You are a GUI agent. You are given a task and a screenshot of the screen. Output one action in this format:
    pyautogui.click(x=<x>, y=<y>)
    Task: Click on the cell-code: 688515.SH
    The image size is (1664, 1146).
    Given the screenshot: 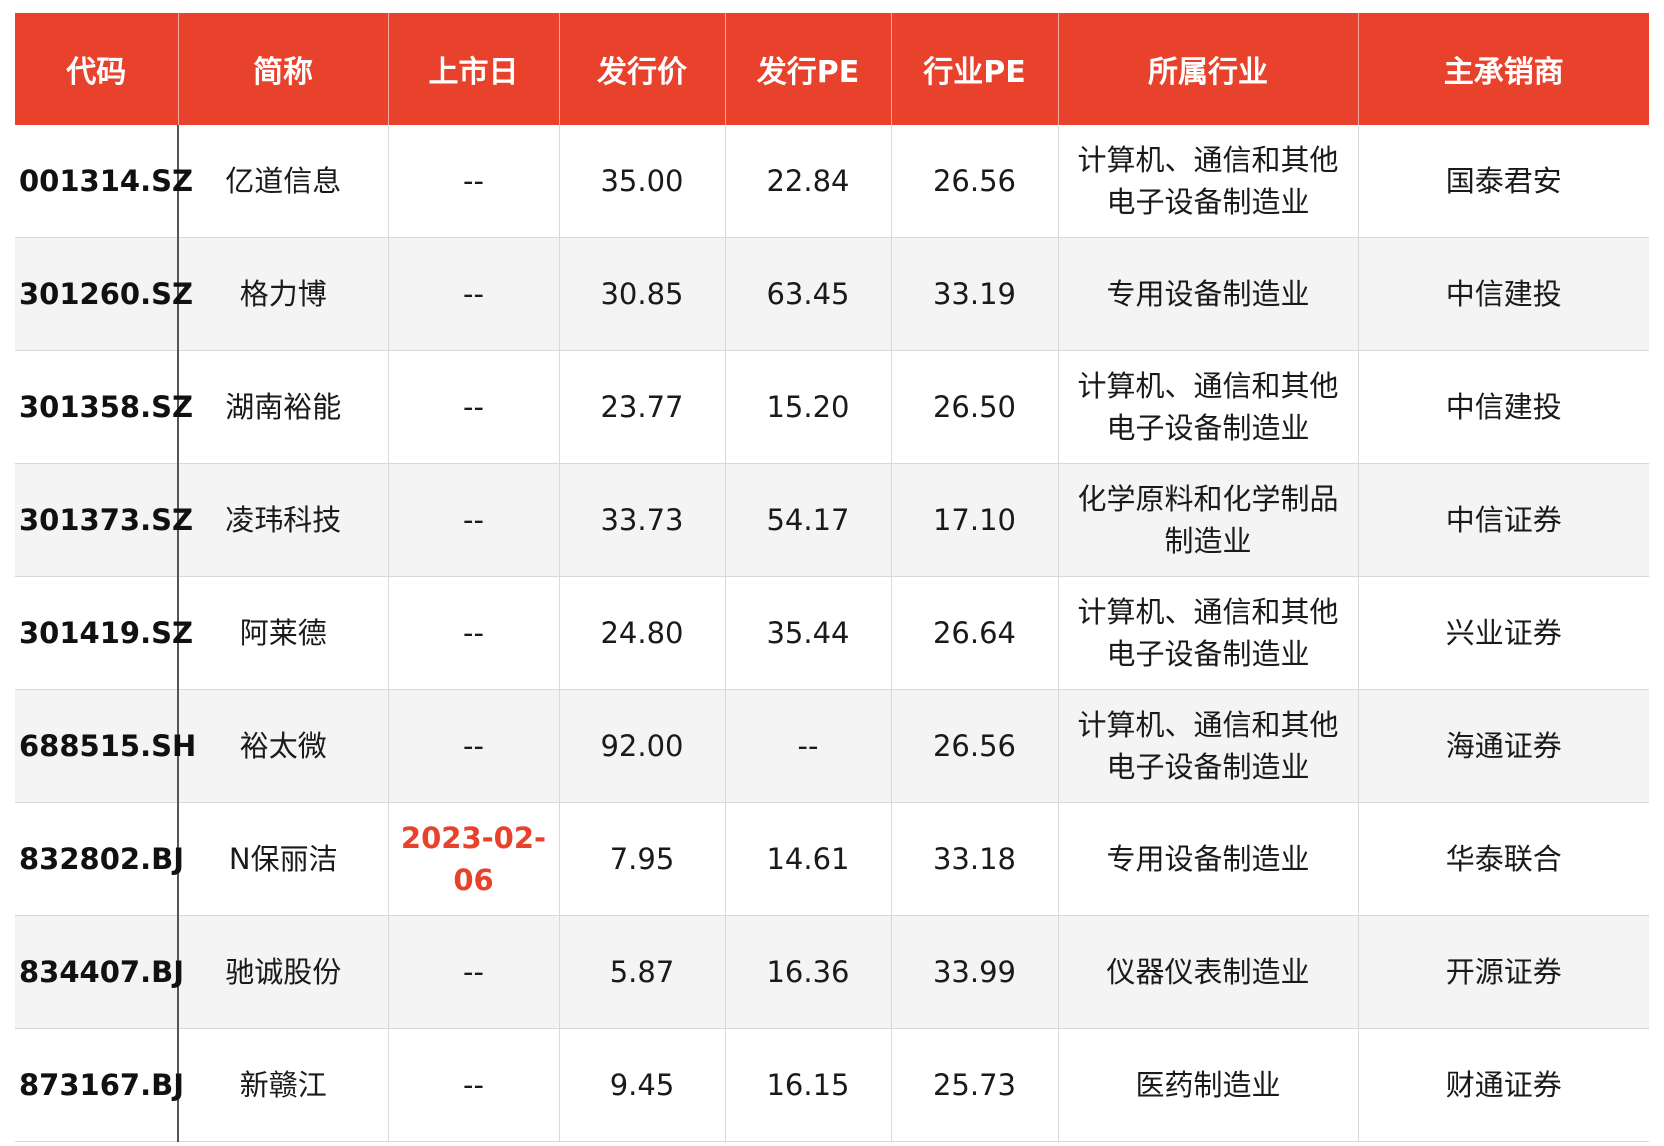 What is the action you would take?
    pyautogui.click(x=105, y=746)
    